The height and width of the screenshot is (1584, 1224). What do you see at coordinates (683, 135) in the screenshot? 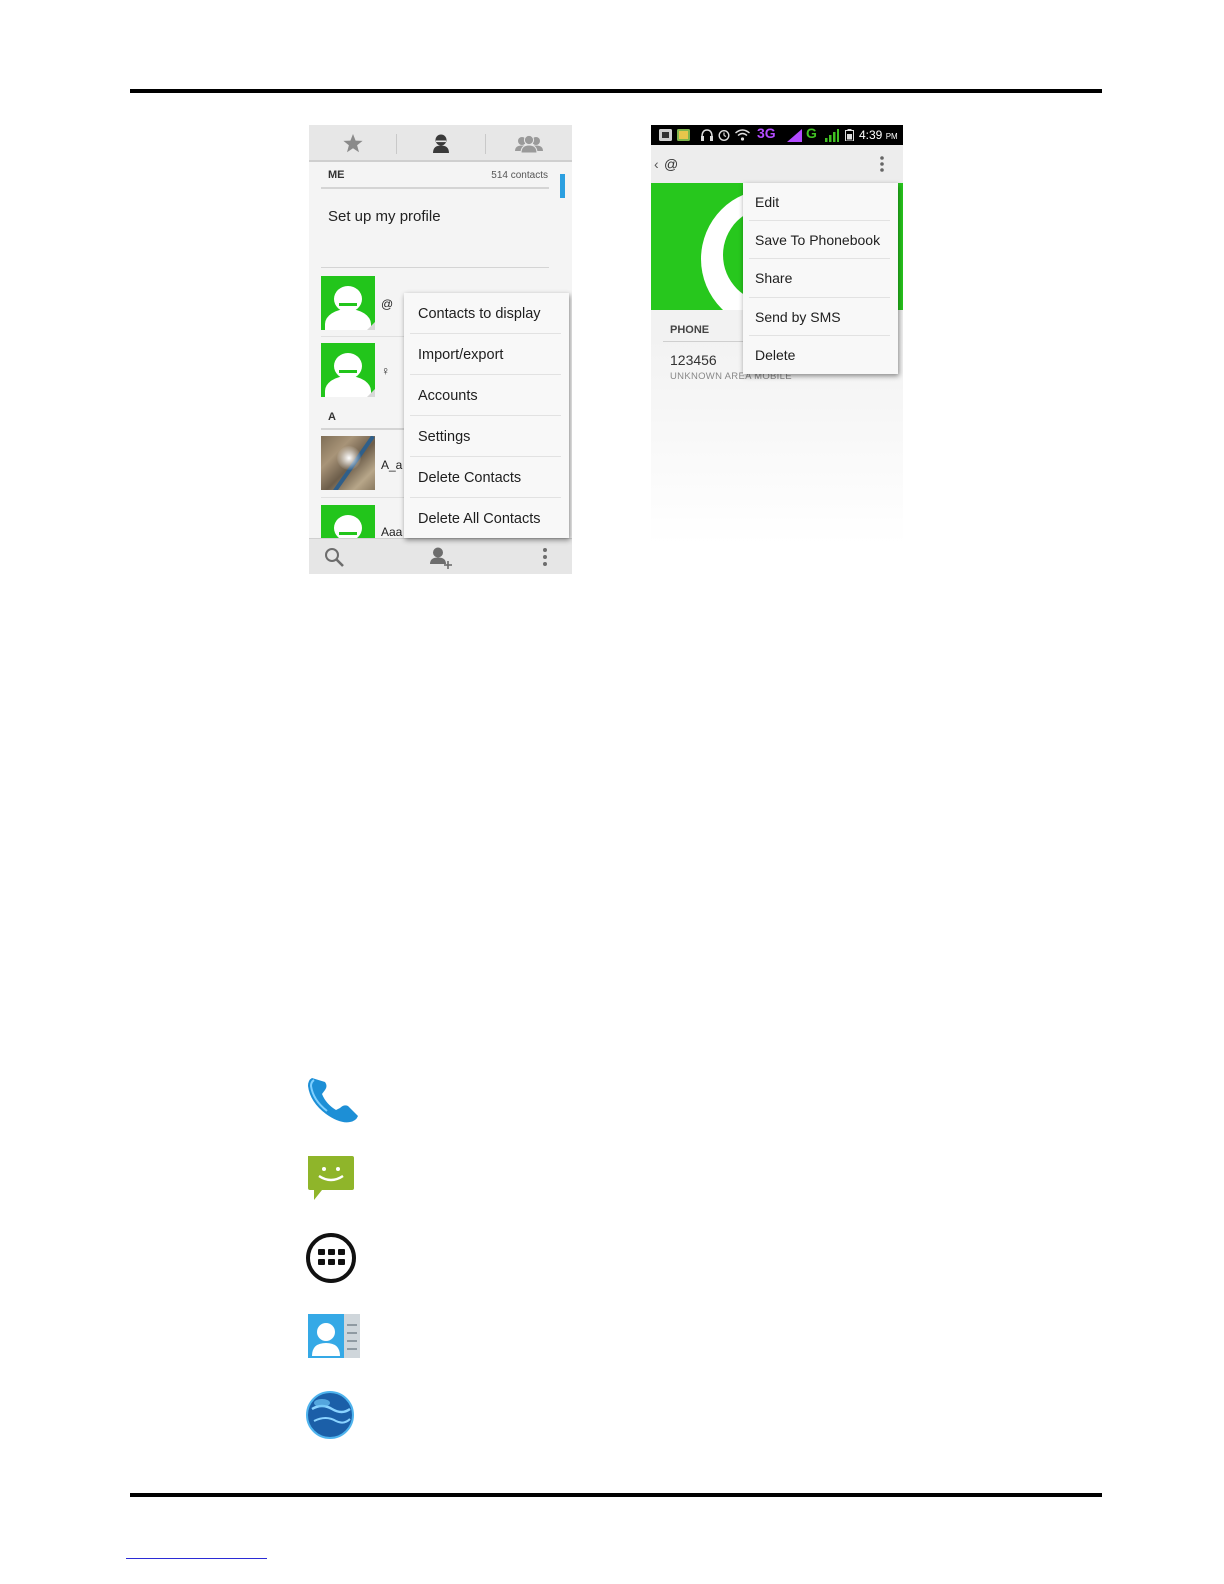
I see `gallery-icon` at bounding box center [683, 135].